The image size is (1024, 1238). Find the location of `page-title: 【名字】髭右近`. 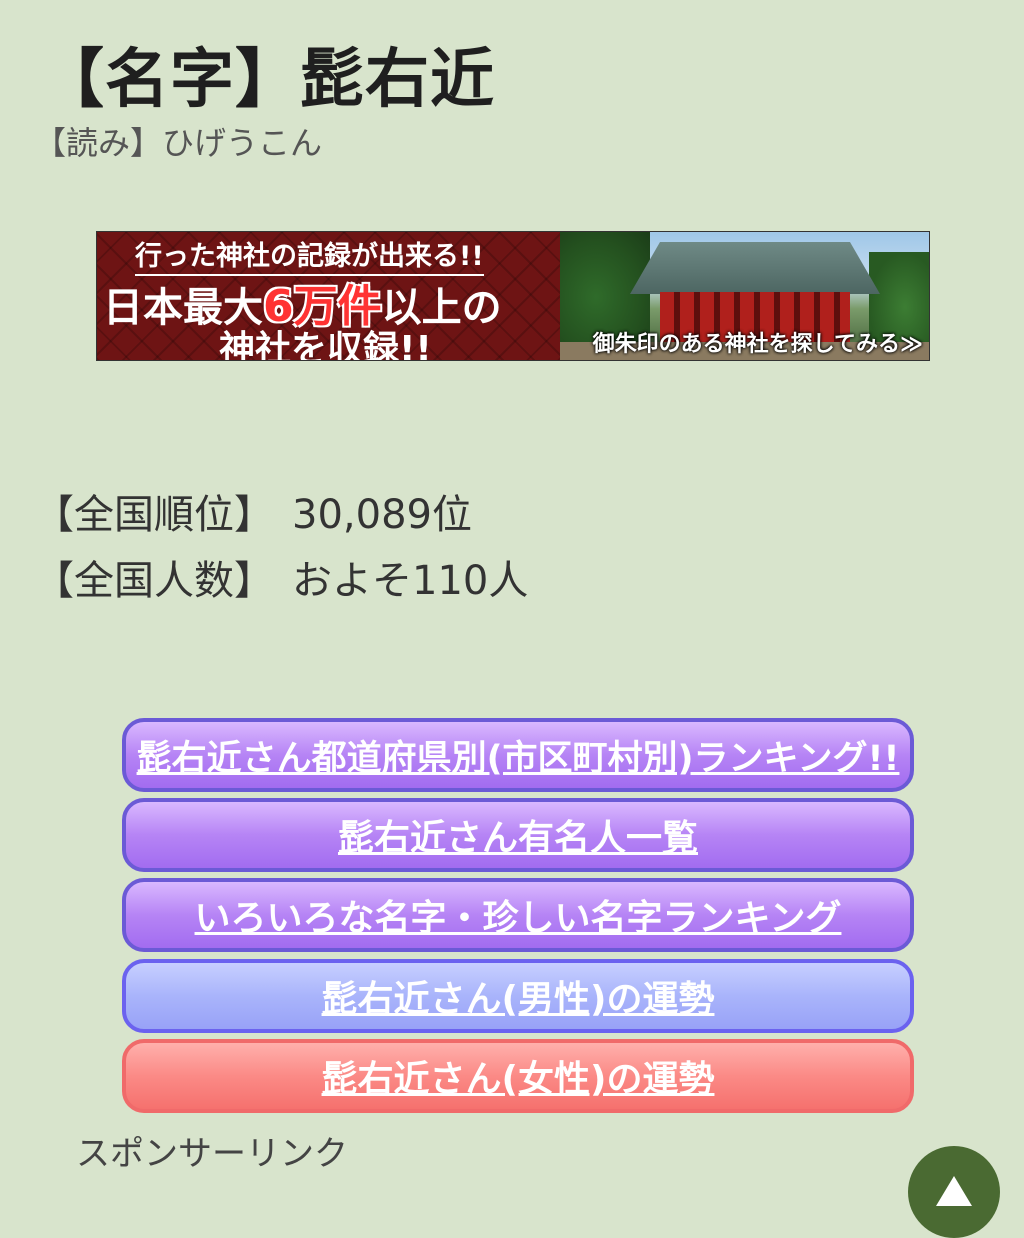

page-title: 【名字】髭右近 is located at coordinates (267, 80).